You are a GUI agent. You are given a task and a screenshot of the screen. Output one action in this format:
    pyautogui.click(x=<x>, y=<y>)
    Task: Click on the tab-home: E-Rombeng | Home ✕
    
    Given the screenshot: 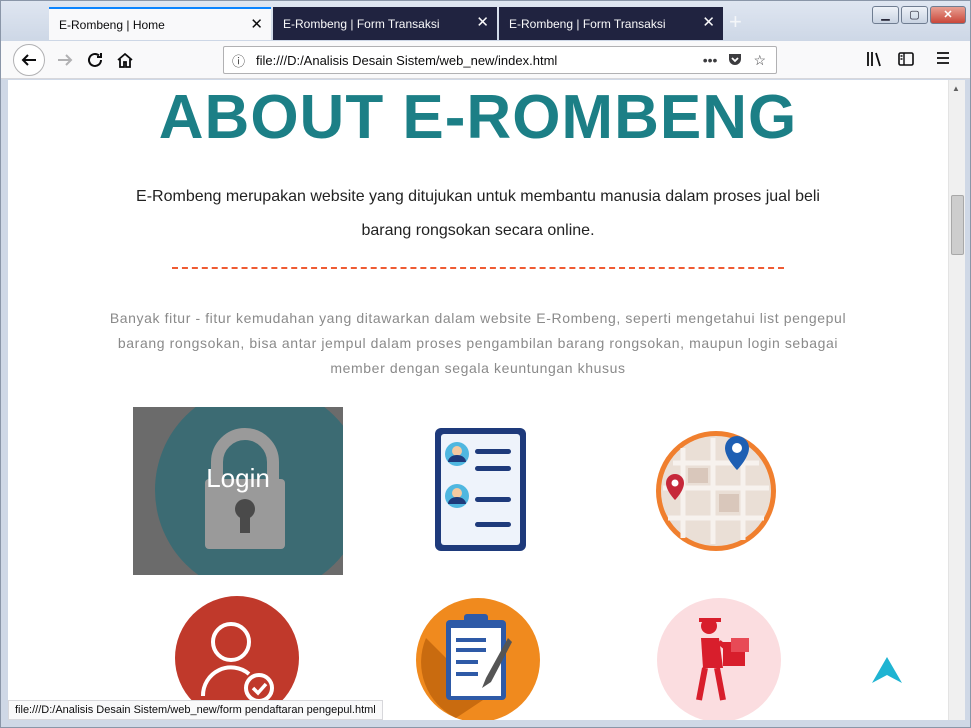 What is the action you would take?
    pyautogui.click(x=160, y=23)
    